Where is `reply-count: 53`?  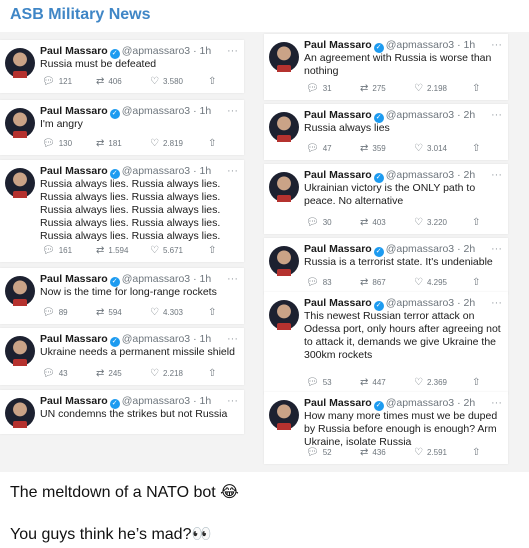 reply-count: 53 is located at coordinates (327, 382).